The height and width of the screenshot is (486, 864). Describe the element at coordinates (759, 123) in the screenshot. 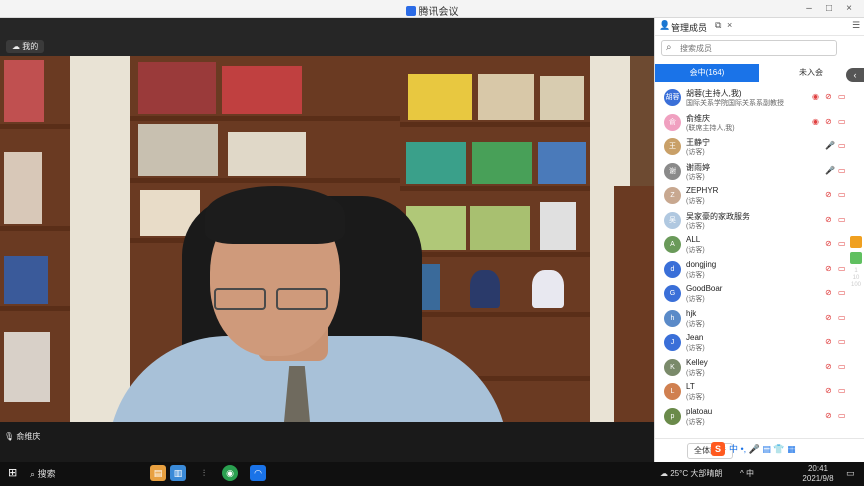

I see `participant-row: 俞俞维庆 (联席主持人,我) ◉ ⊘ ▭` at that location.